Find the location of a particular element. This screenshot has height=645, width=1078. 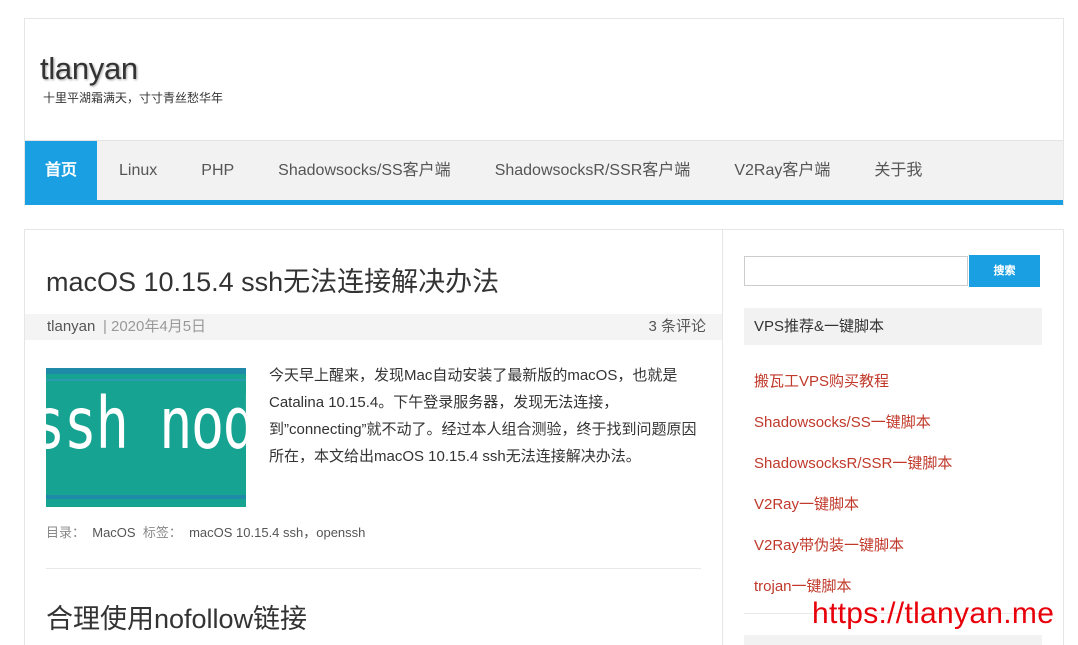

widget-title: VPS推荐&一键脚本 is located at coordinates (893, 326).